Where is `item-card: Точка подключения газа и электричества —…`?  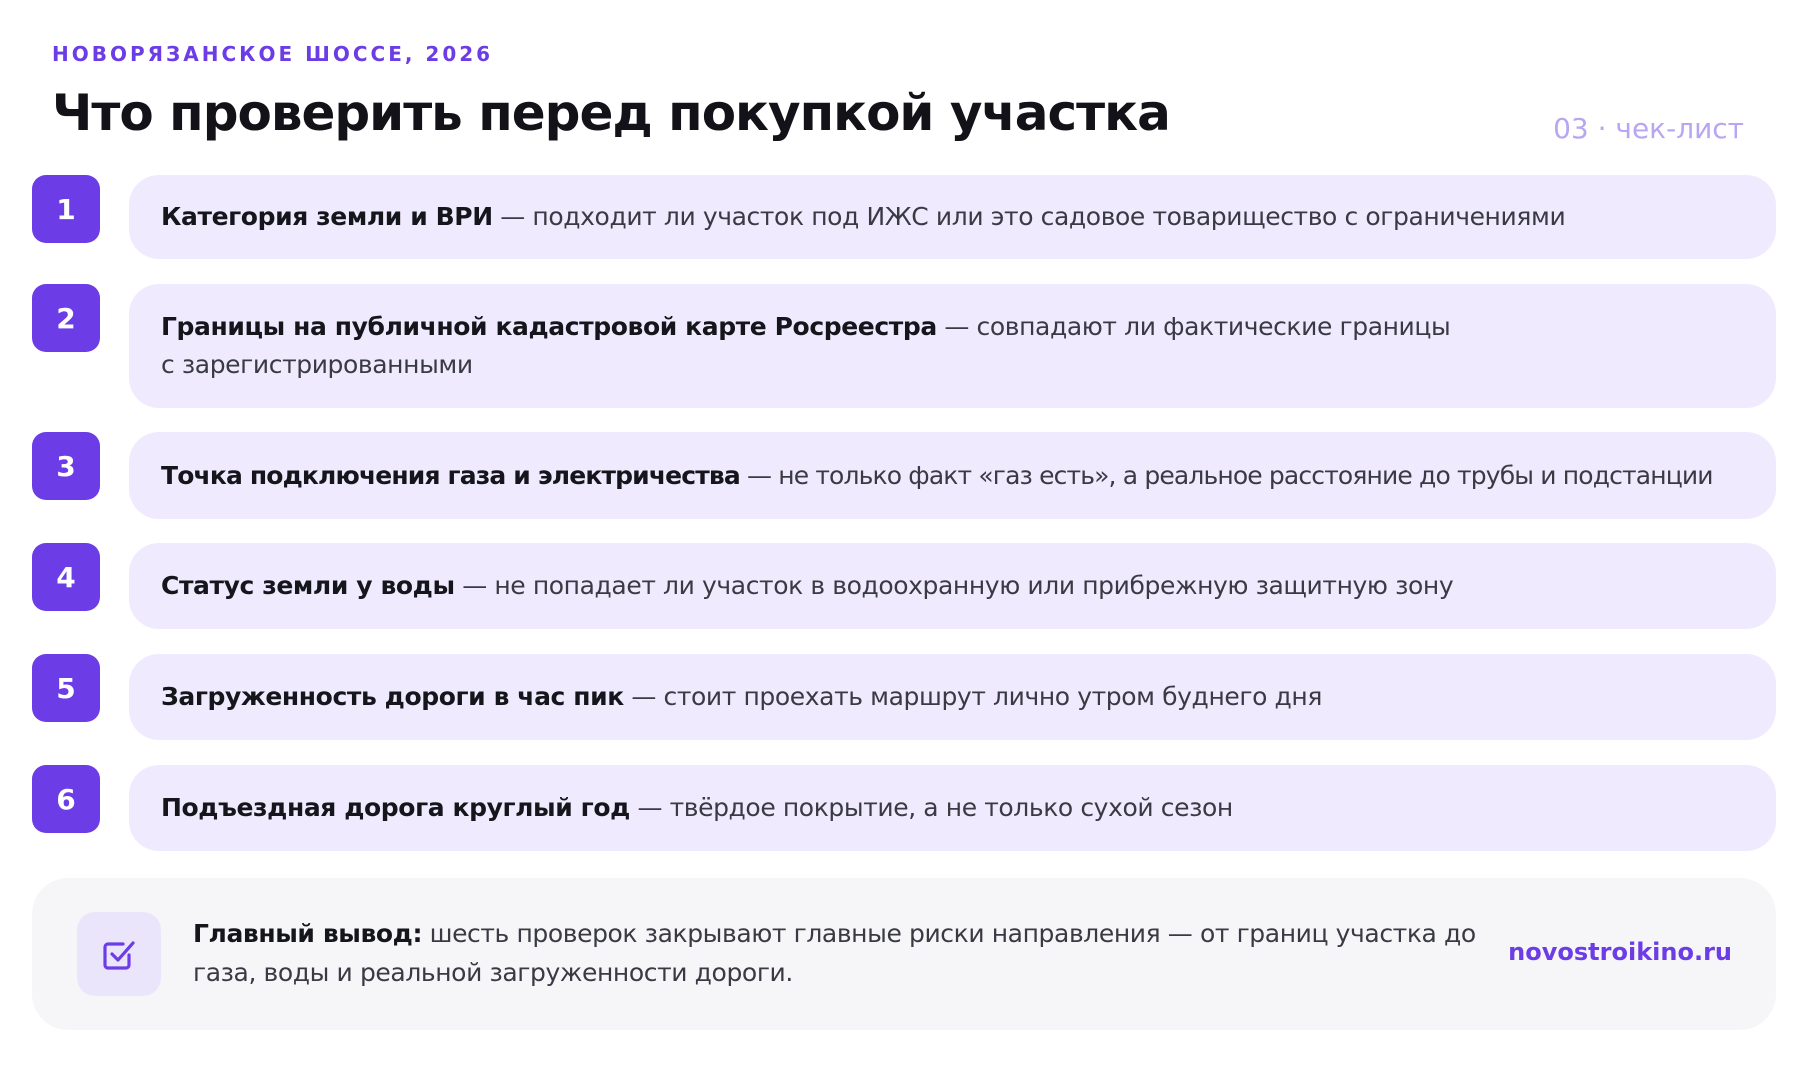
item-card: Точка подключения газа и электричества —… is located at coordinates (952, 475).